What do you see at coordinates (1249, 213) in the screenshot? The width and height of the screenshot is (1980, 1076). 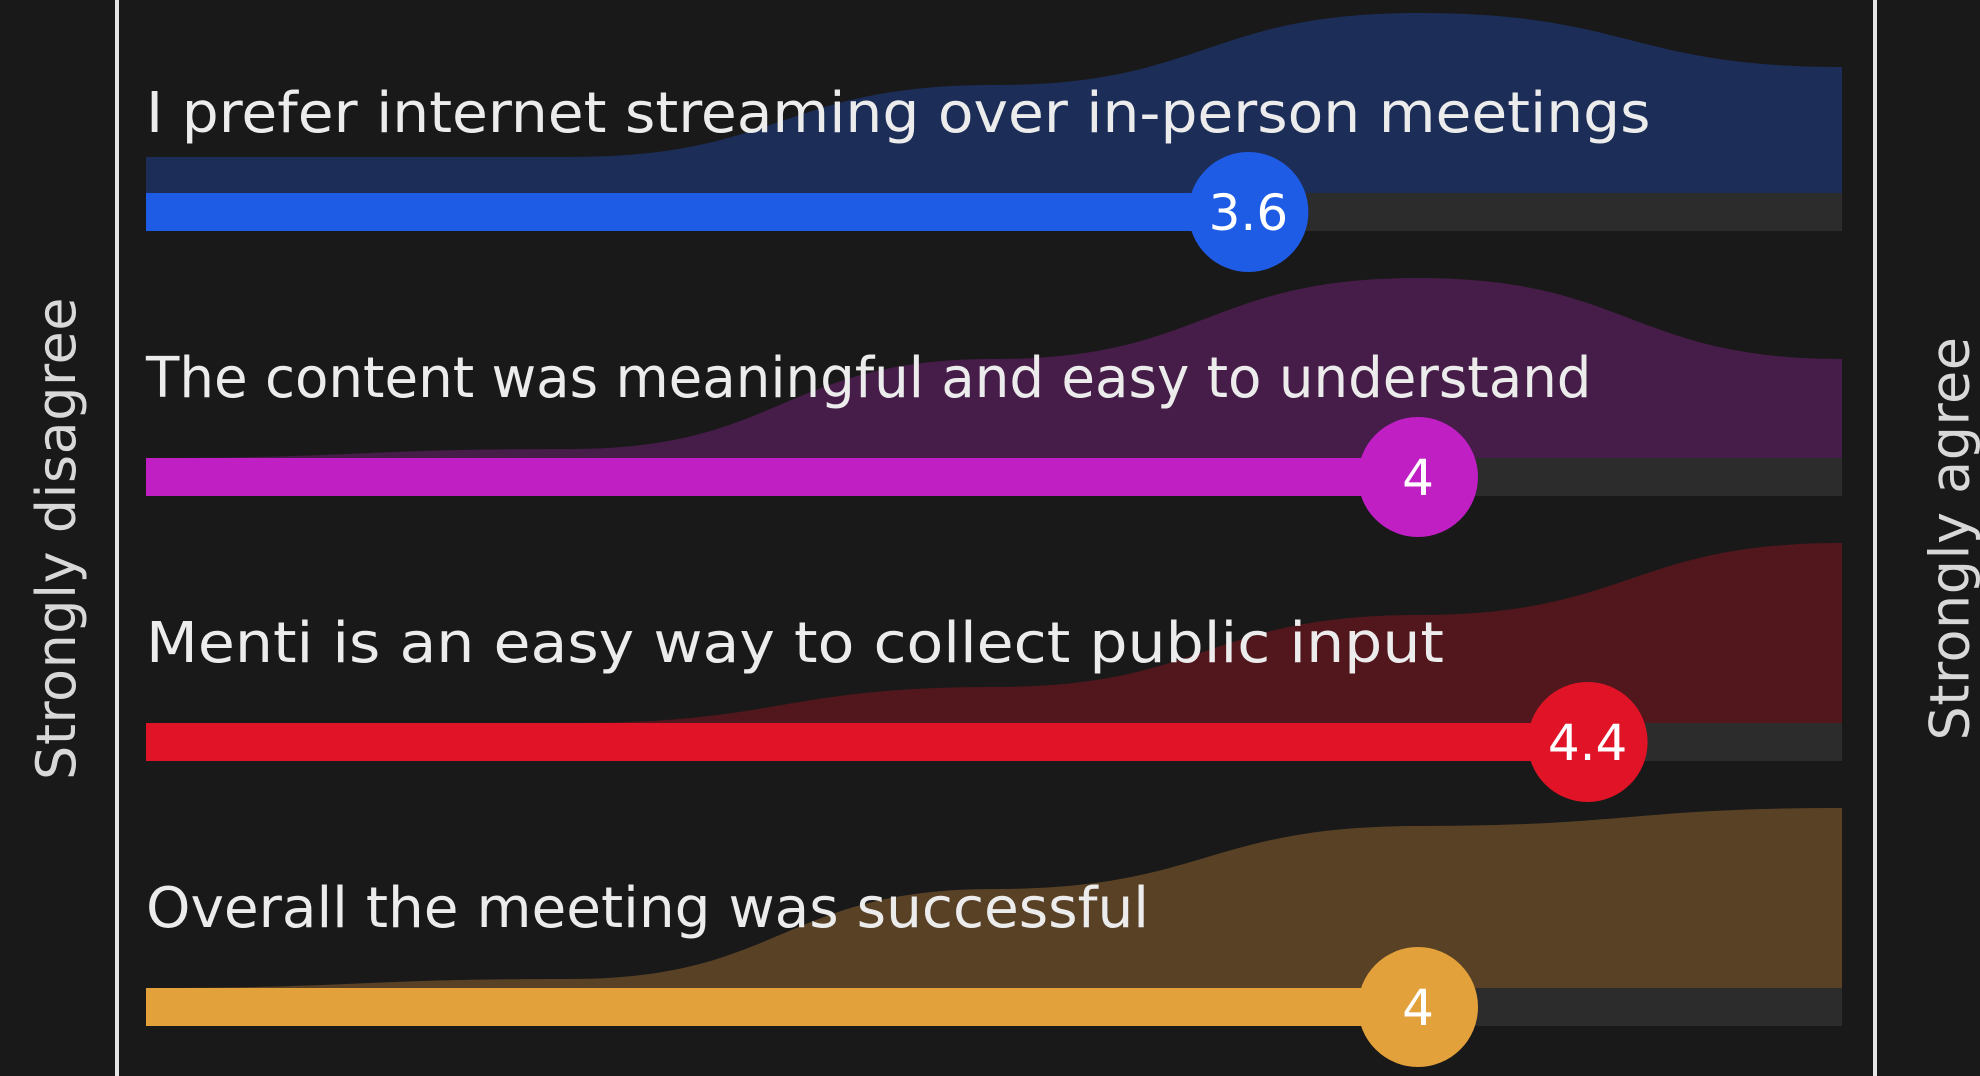 I see `value-label: 3.6` at bounding box center [1249, 213].